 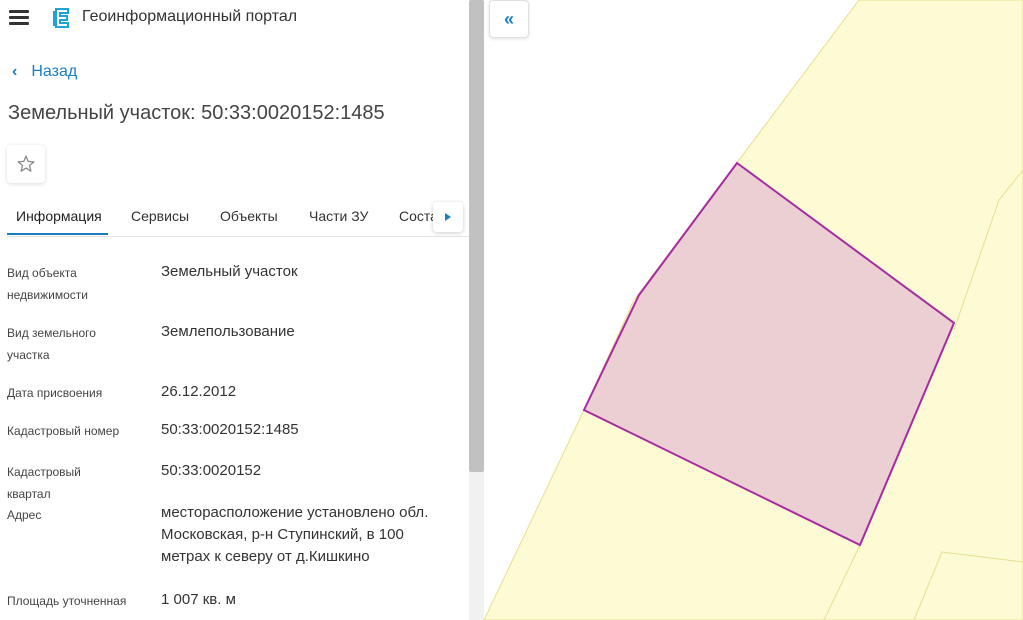 What do you see at coordinates (249, 216) in the screenshot?
I see `tab-objects: Объекты` at bounding box center [249, 216].